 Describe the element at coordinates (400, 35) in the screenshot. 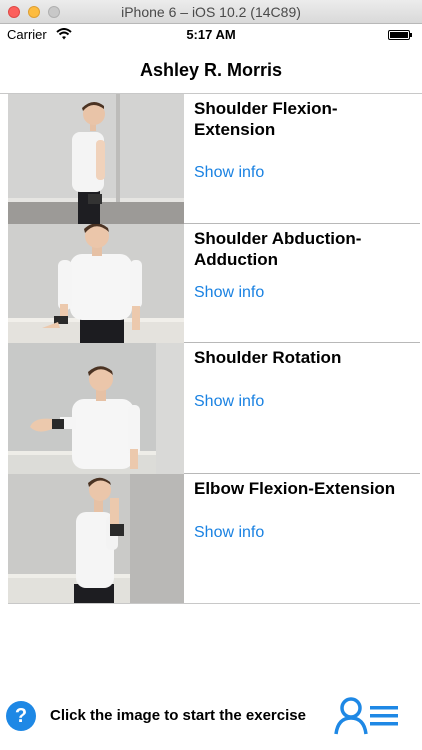

I see `battery-icon` at that location.